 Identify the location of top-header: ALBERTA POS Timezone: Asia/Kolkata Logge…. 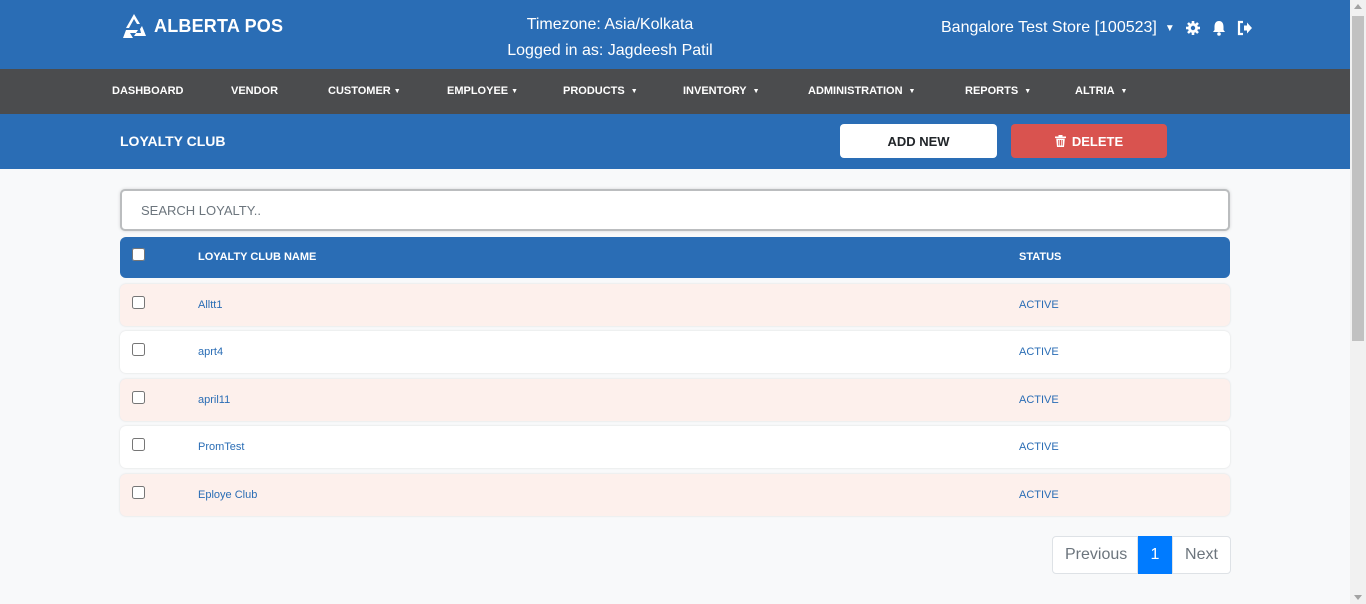
(675, 34).